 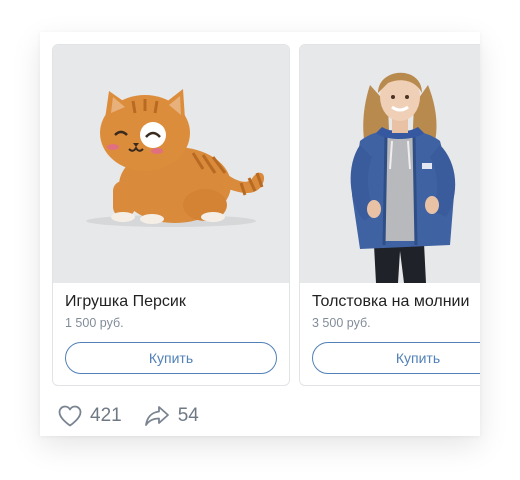 I want to click on like-count: 421, so click(x=106, y=415).